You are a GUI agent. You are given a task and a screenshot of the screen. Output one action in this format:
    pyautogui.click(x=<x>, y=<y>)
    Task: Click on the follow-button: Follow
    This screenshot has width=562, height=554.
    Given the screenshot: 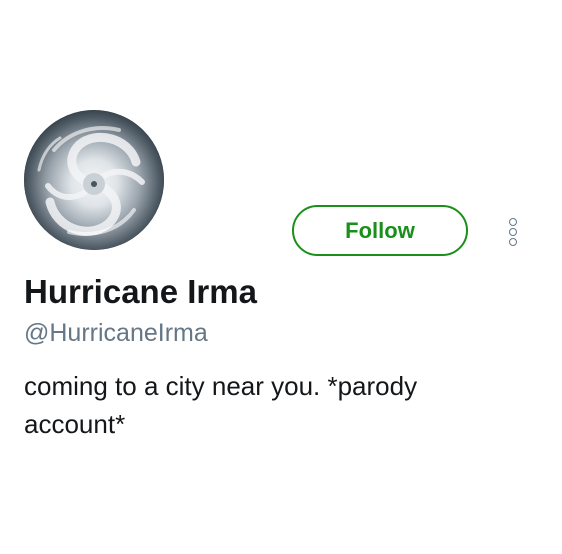 What is the action you would take?
    pyautogui.click(x=380, y=230)
    